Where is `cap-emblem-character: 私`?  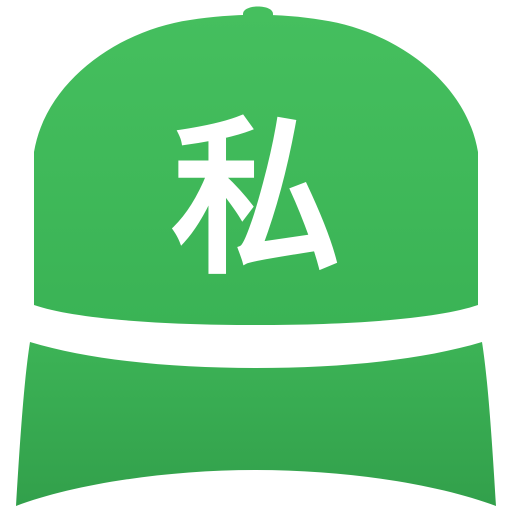 cap-emblem-character: 私 is located at coordinates (256, 200).